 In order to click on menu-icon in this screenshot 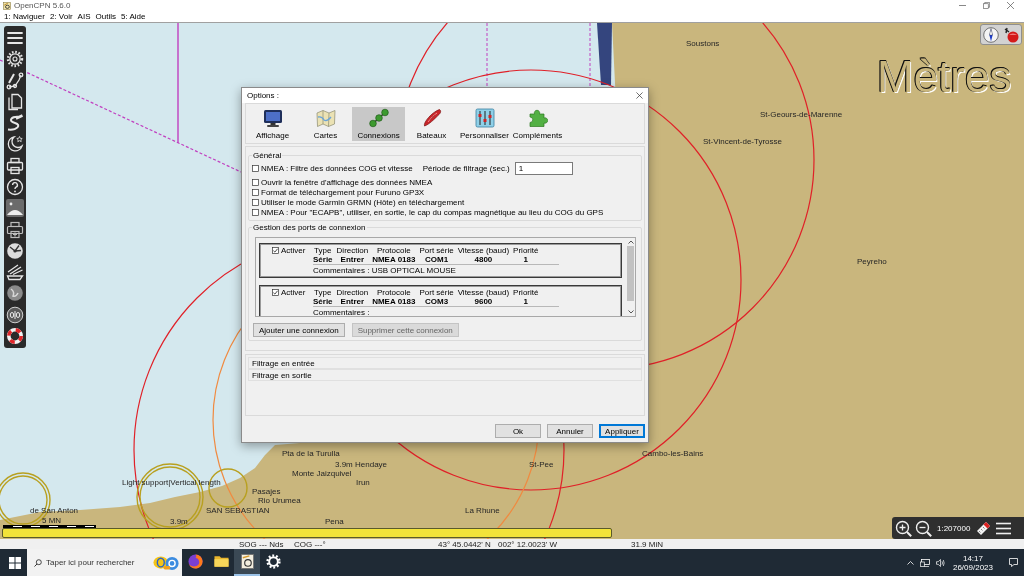, I will do `click(15, 38)`.